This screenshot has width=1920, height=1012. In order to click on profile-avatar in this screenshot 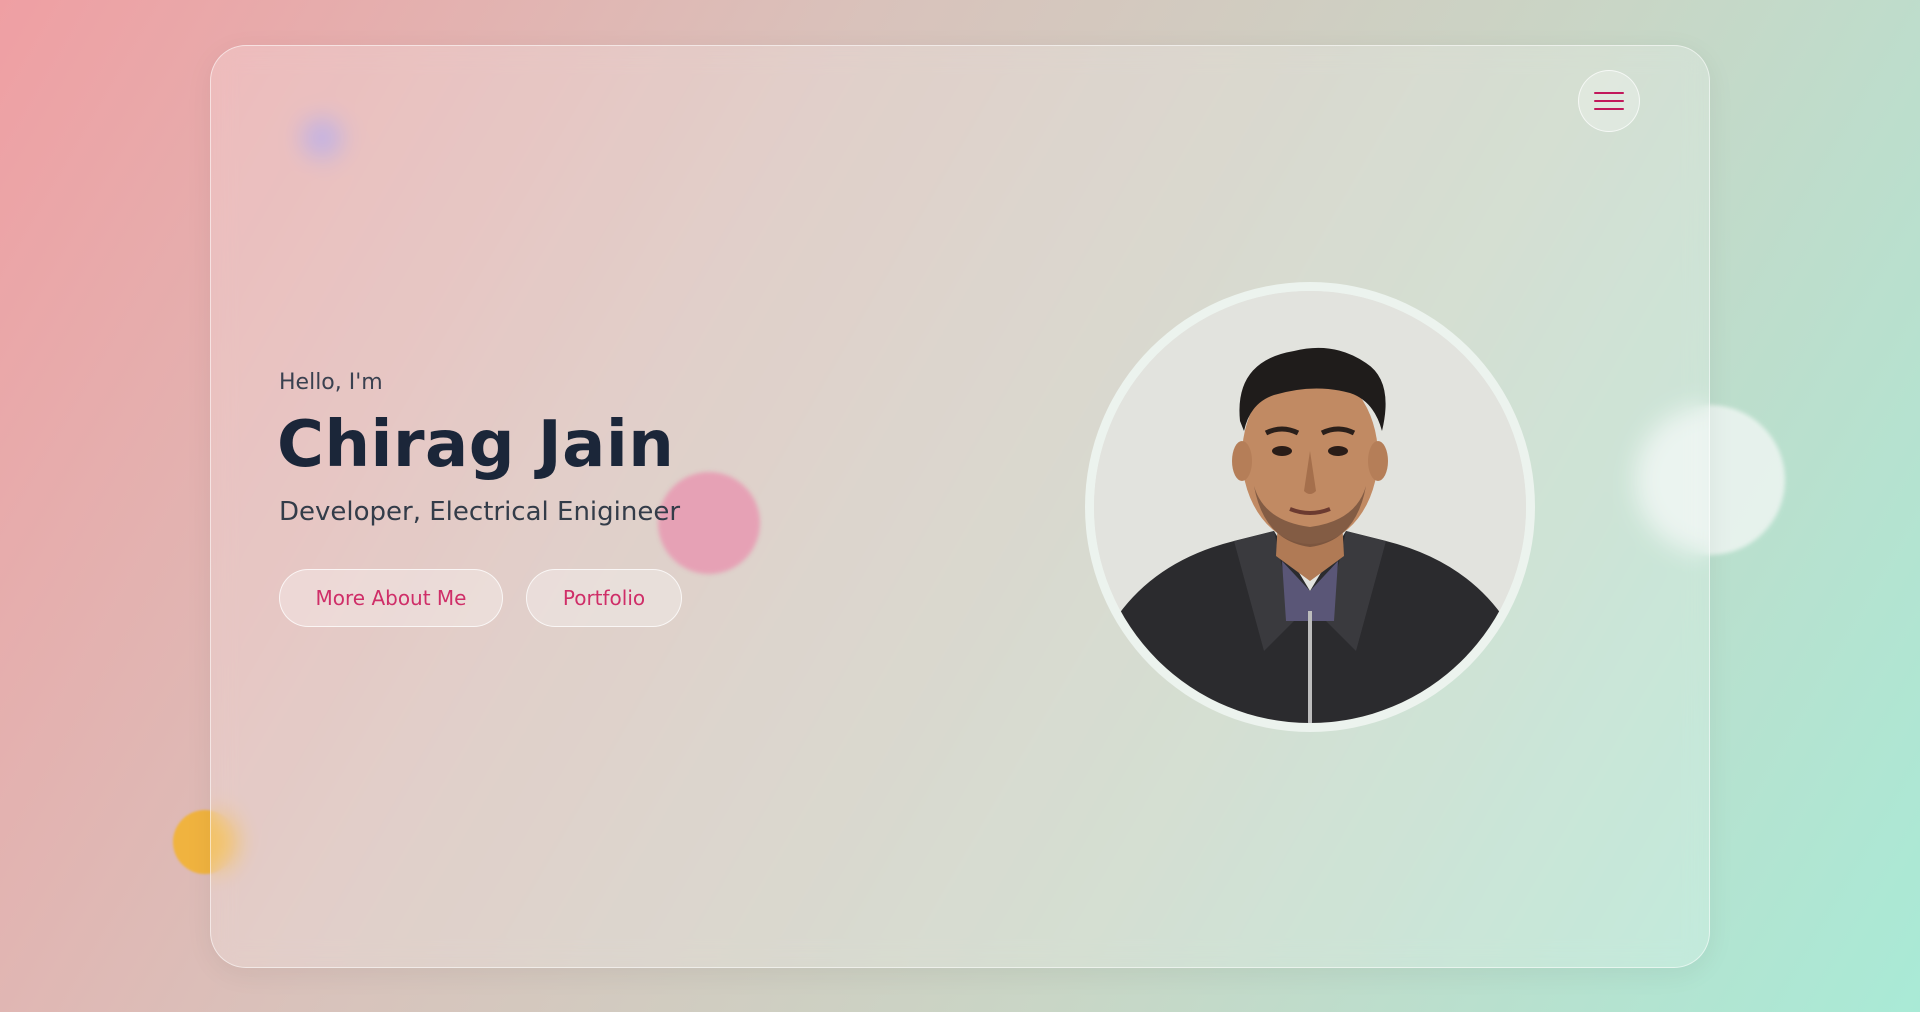, I will do `click(1310, 507)`.